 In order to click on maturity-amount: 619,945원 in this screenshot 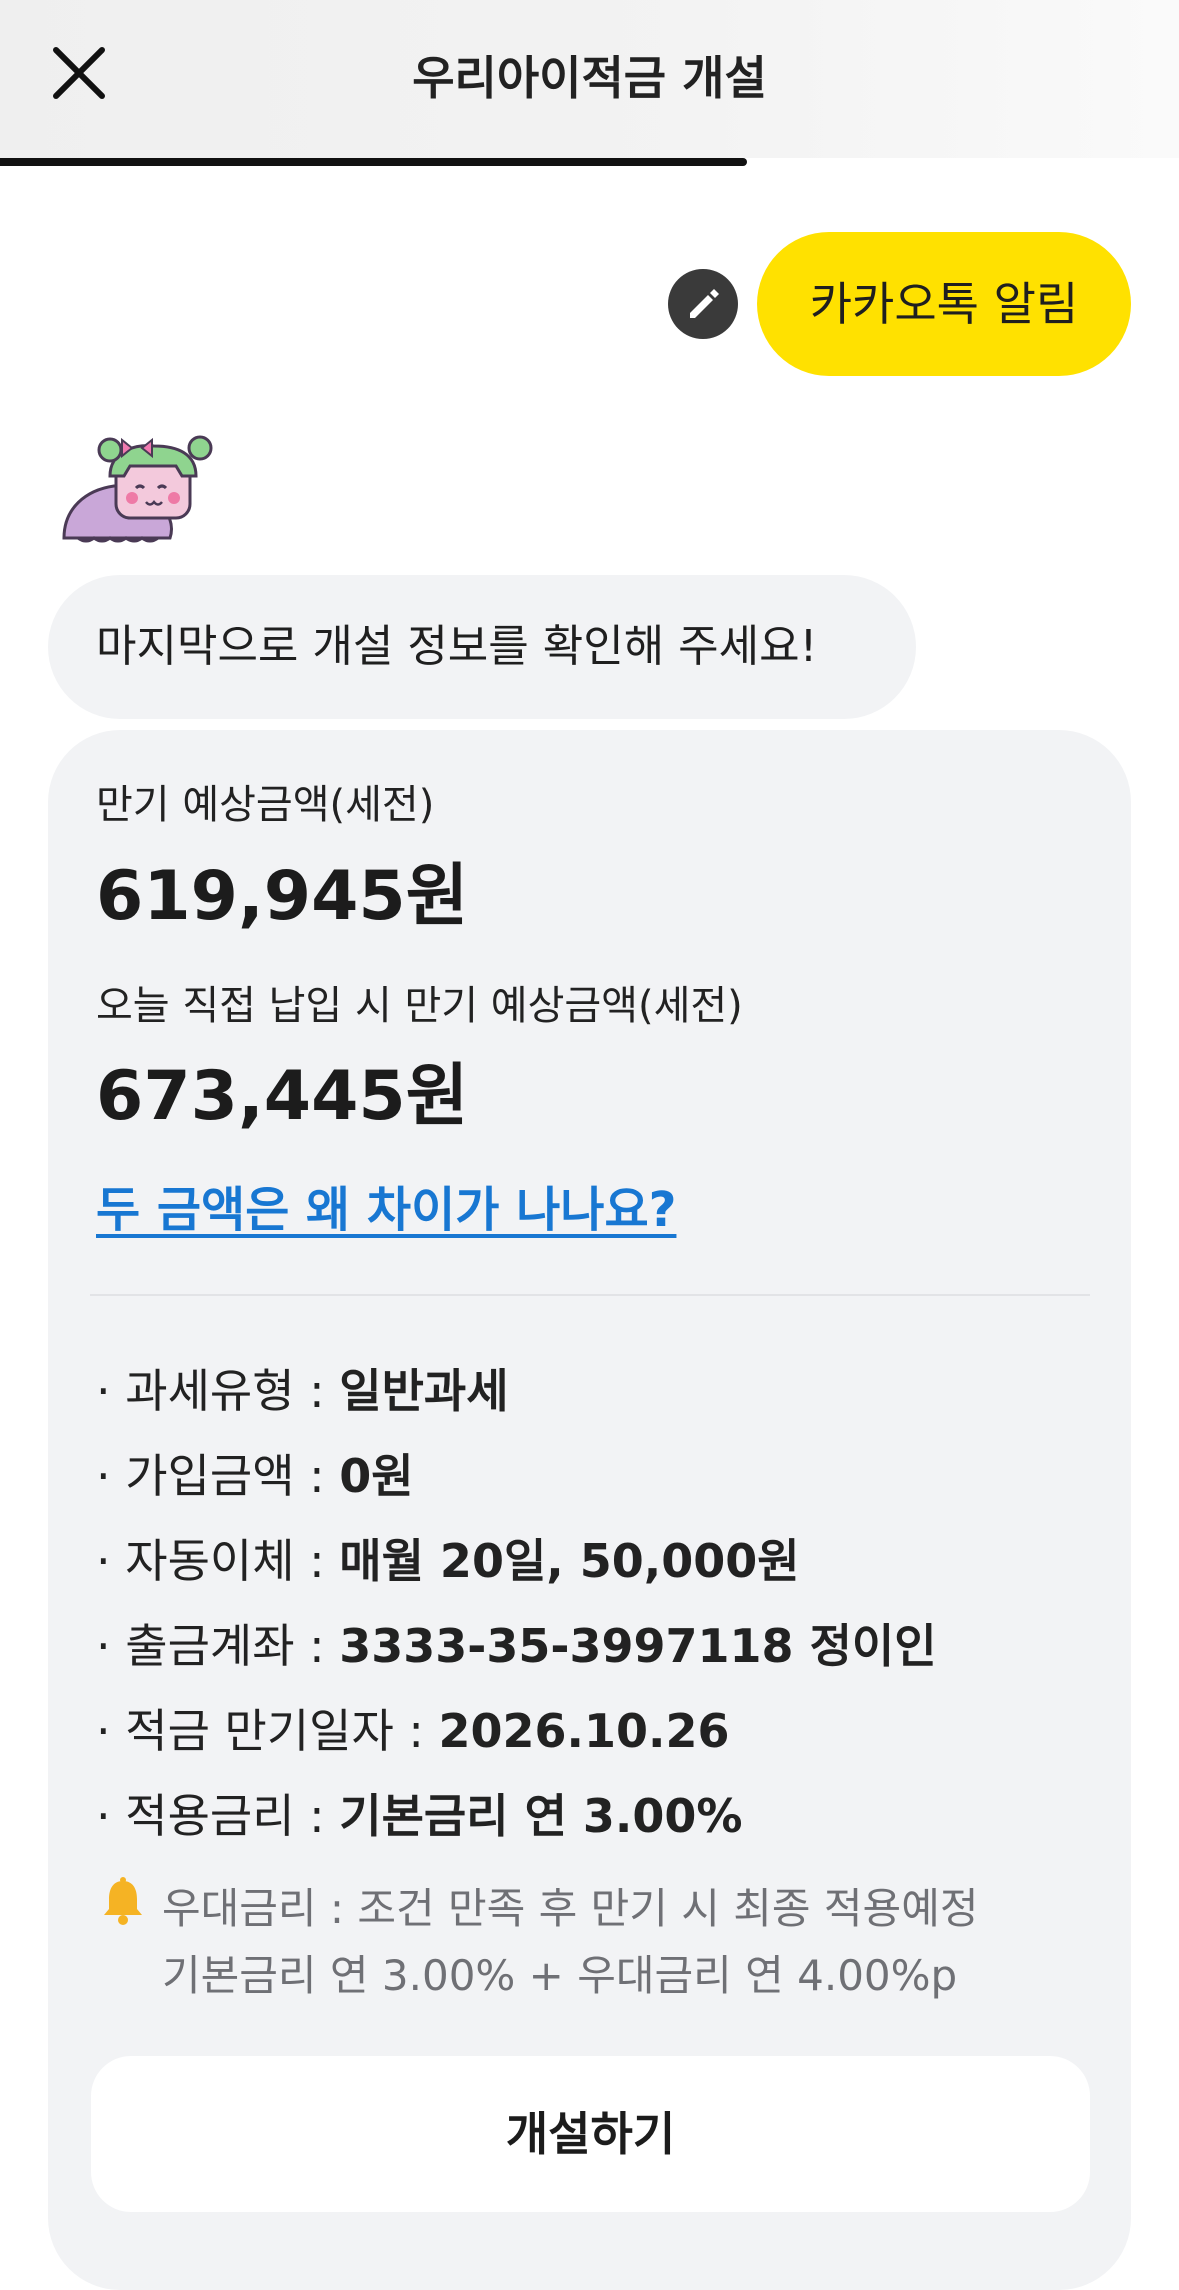, I will do `click(282, 896)`.